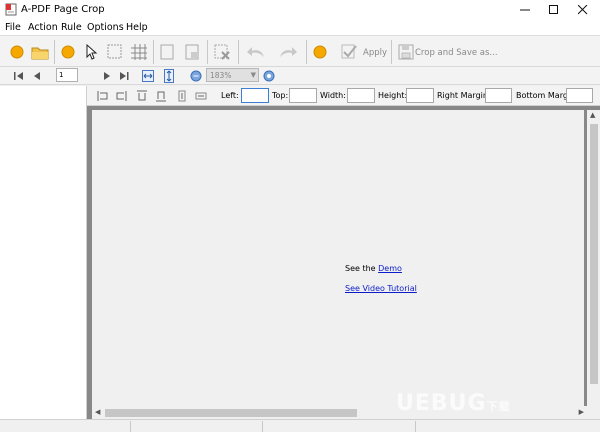  Describe the element at coordinates (43, 252) in the screenshot. I see `thumbnail-panel` at that location.